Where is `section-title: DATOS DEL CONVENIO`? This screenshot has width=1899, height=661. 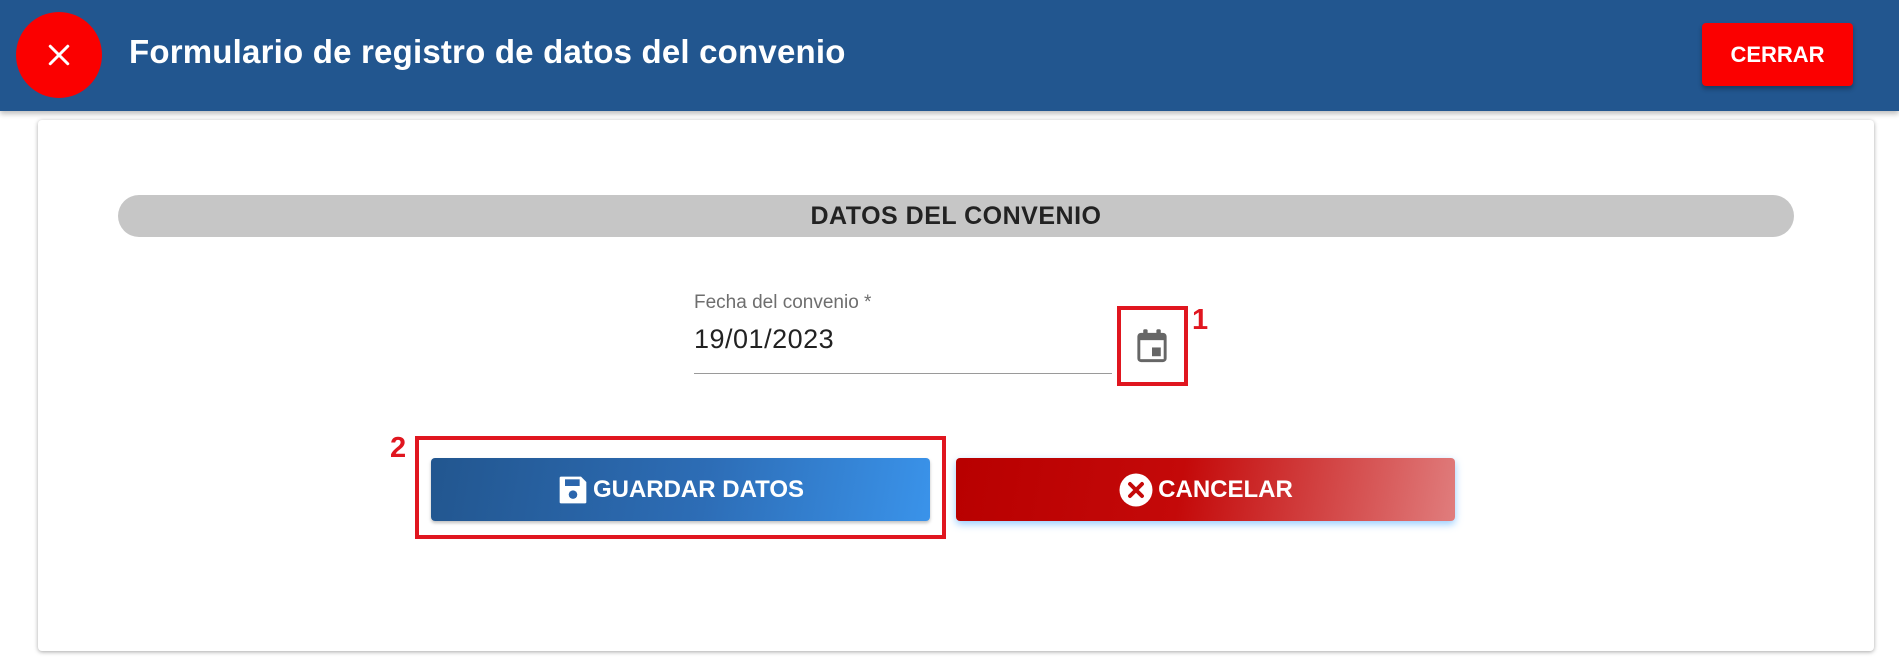 section-title: DATOS DEL CONVENIO is located at coordinates (956, 216).